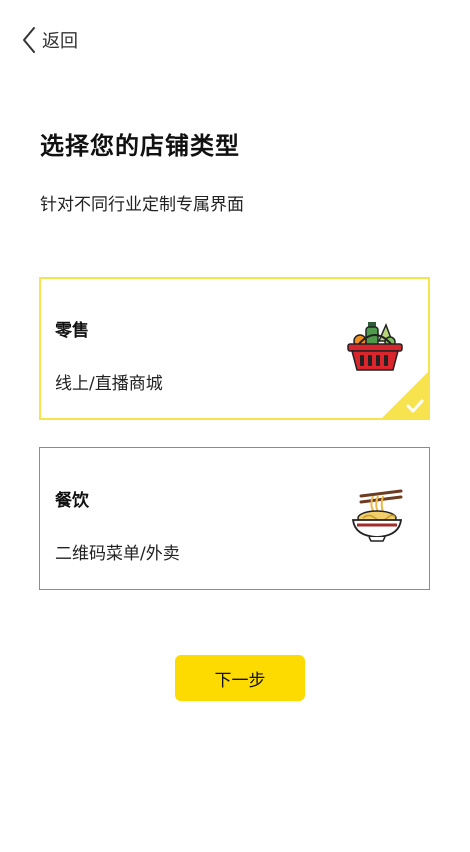 This screenshot has height=852, width=470. What do you see at coordinates (234, 518) in the screenshot?
I see `store-type-card-food: 餐饮 二维码菜单/外卖` at bounding box center [234, 518].